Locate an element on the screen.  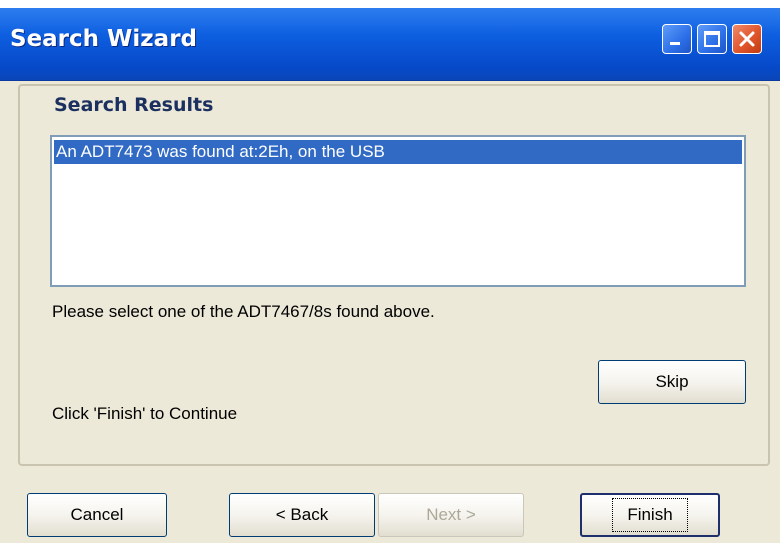
next-button: Next > is located at coordinates (451, 515).